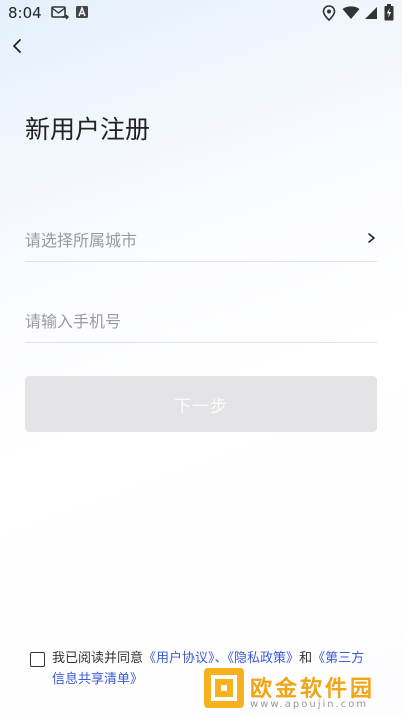 The width and height of the screenshot is (402, 716). Describe the element at coordinates (329, 13) in the screenshot. I see `location-icon` at that location.